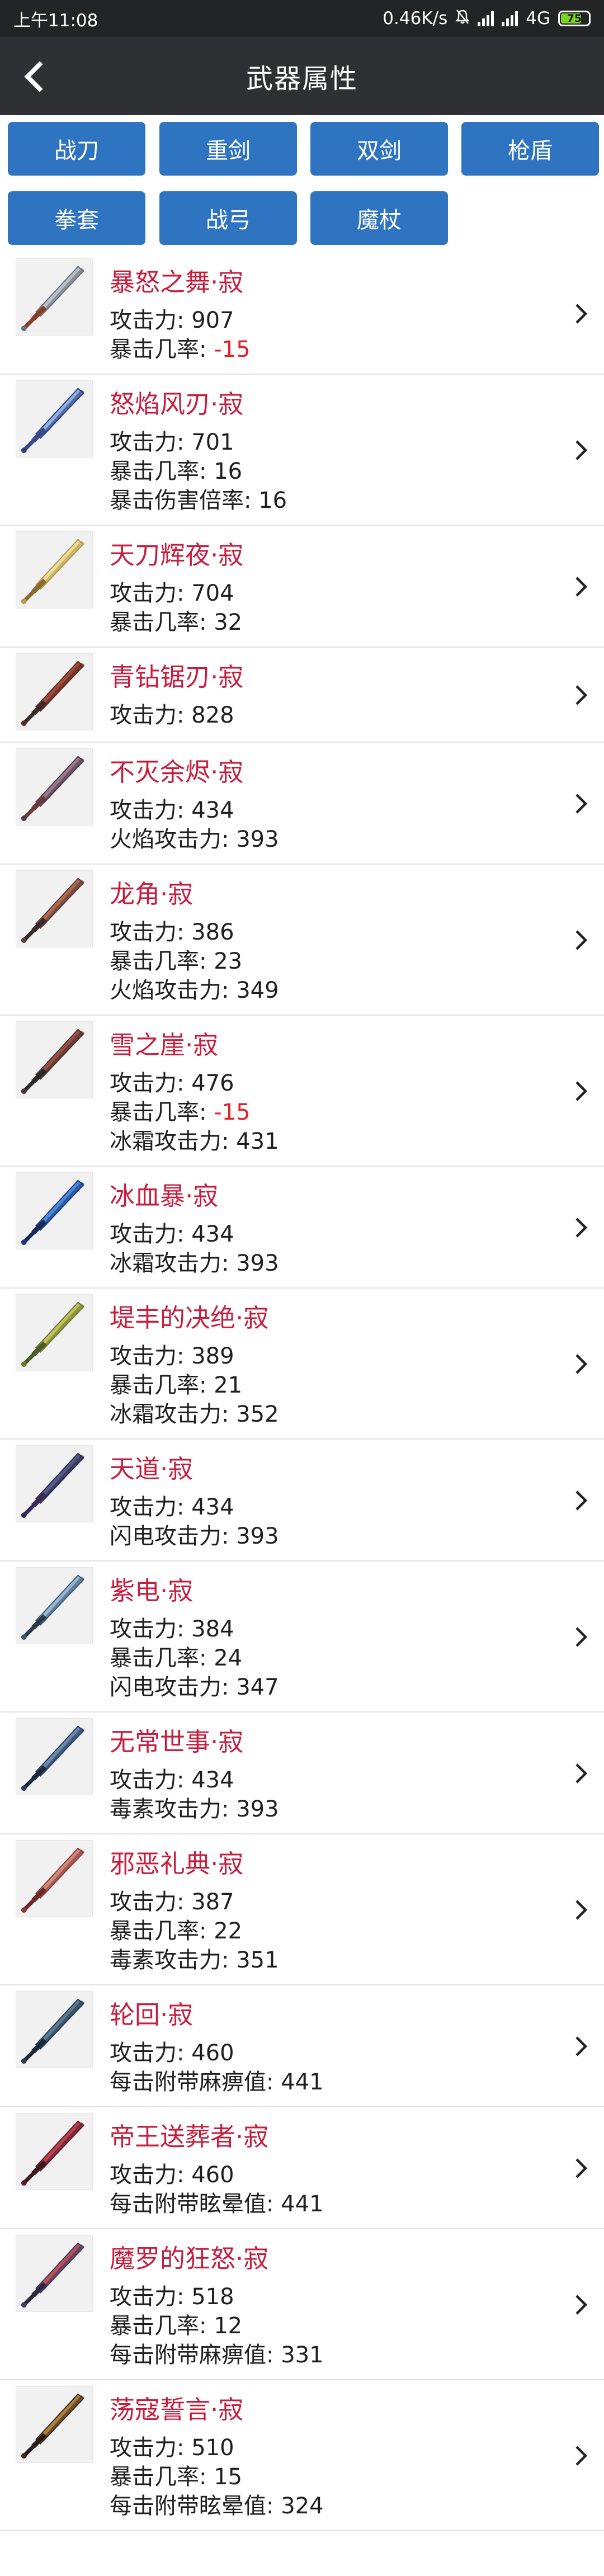 Image resolution: width=604 pixels, height=2576 pixels. Describe the element at coordinates (228, 2477) in the screenshot. I see `stat-value: 15` at that location.